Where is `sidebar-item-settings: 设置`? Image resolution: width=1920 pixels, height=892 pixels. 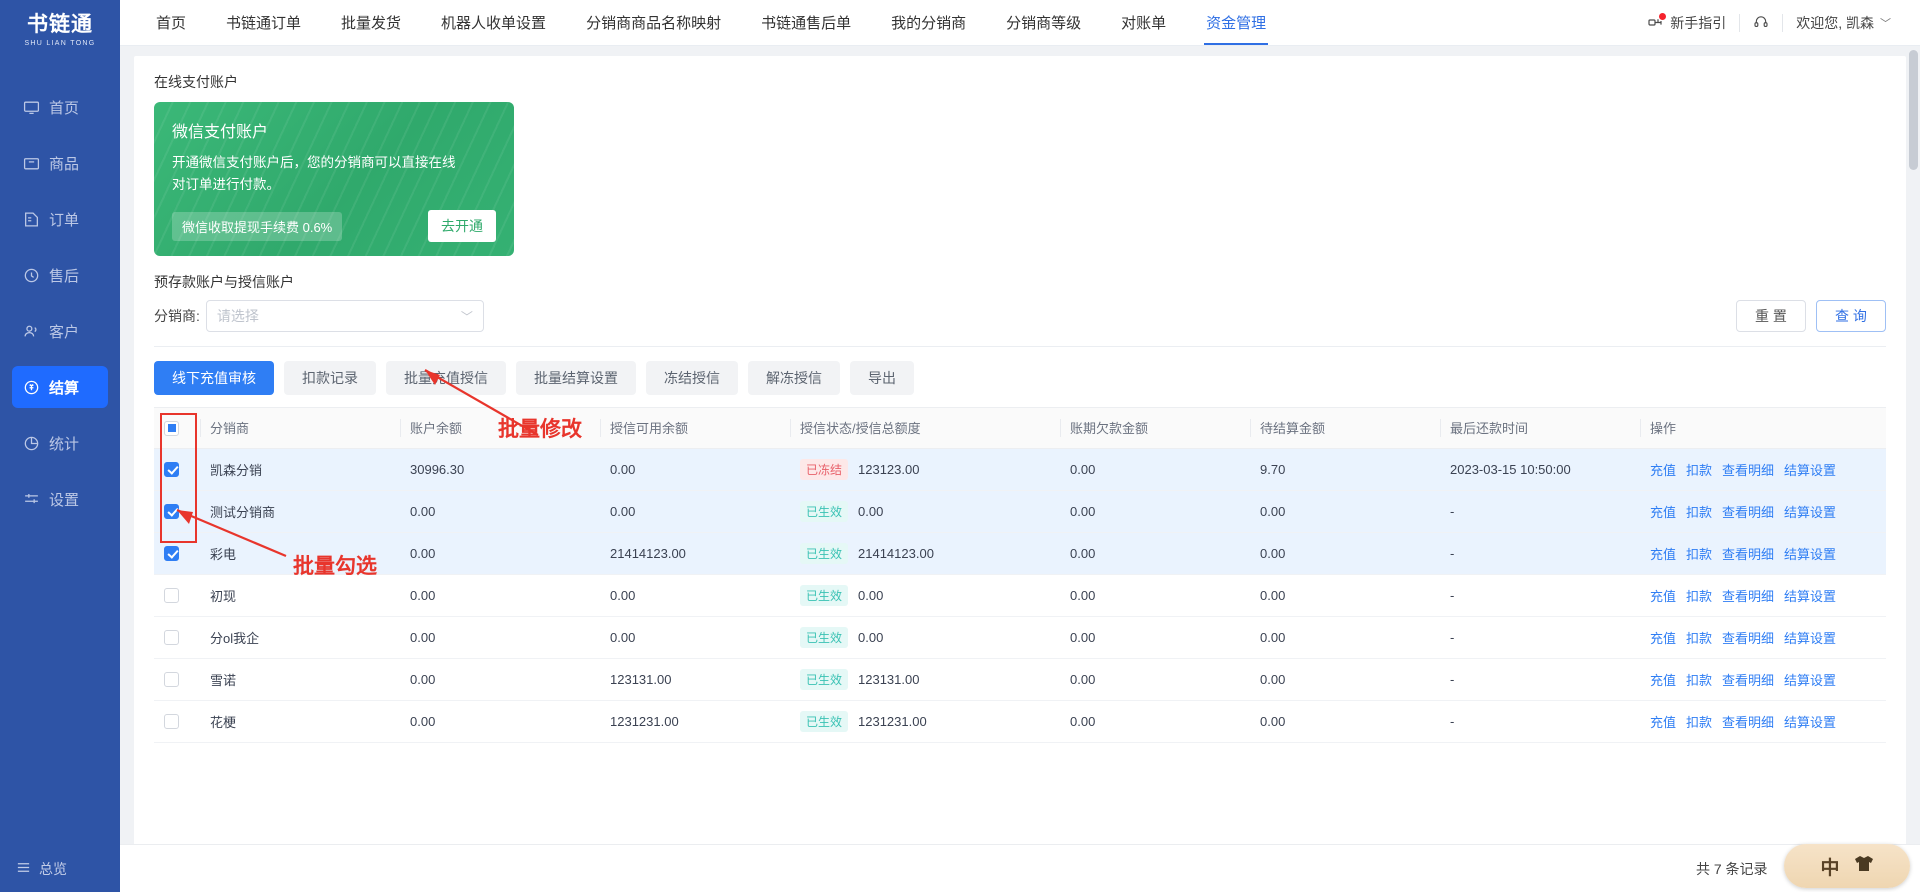
sidebar-item-settings: 设置 is located at coordinates (60, 499).